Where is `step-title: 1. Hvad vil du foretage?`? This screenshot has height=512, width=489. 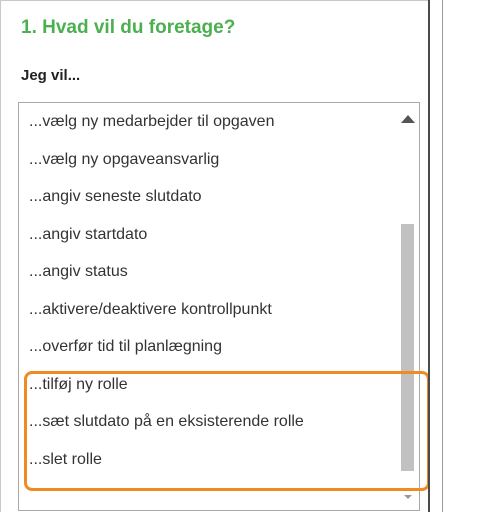 step-title: 1. Hvad vil du foretage? is located at coordinates (128, 27).